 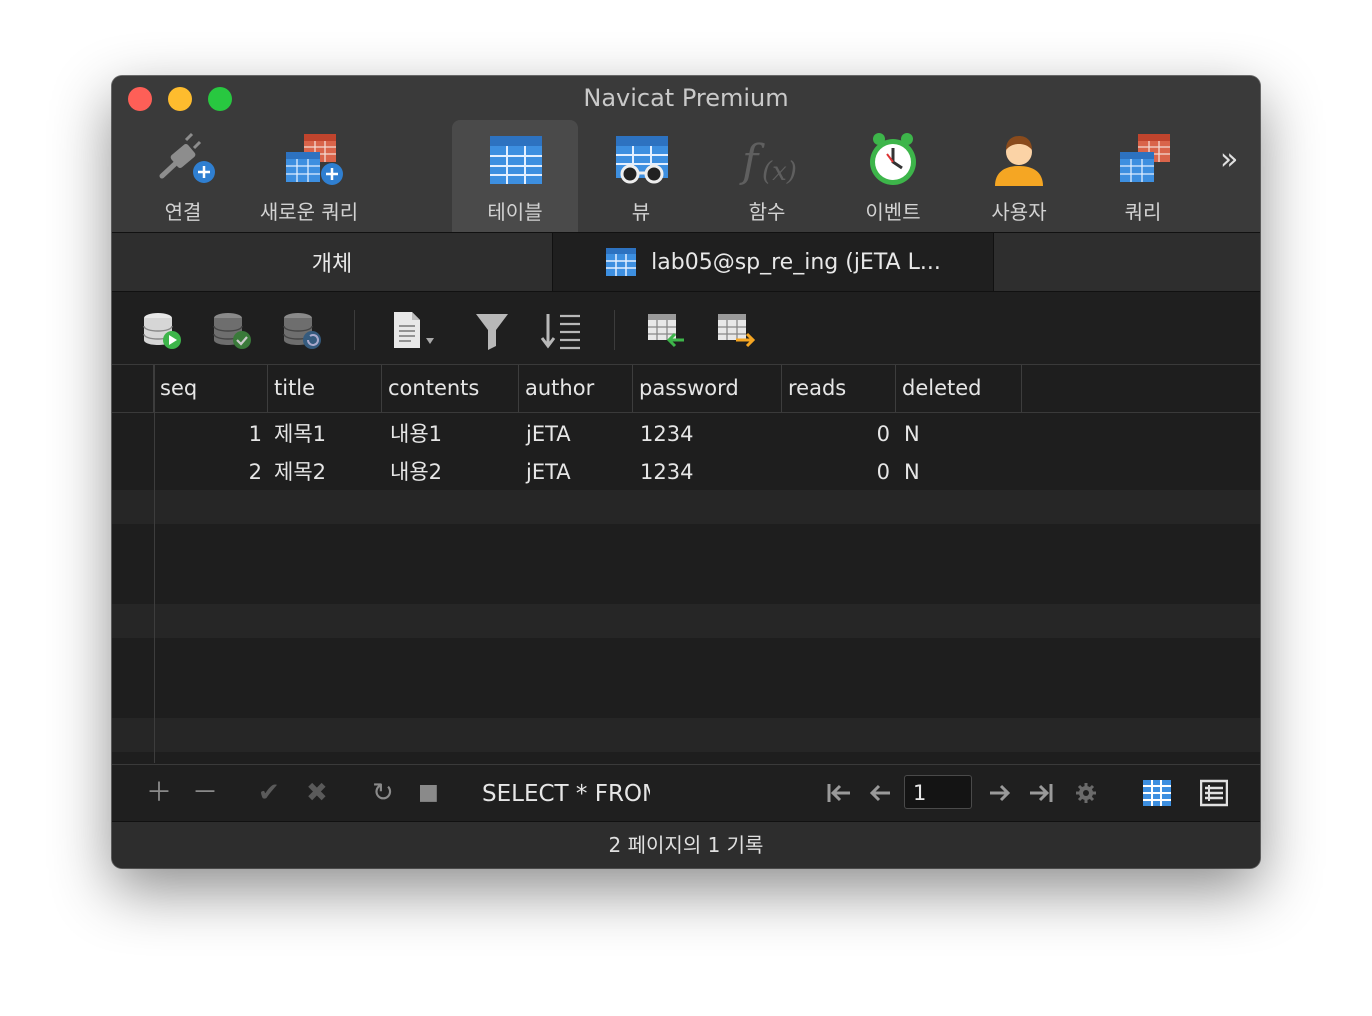 I want to click on column-header-author: author, so click(x=576, y=388).